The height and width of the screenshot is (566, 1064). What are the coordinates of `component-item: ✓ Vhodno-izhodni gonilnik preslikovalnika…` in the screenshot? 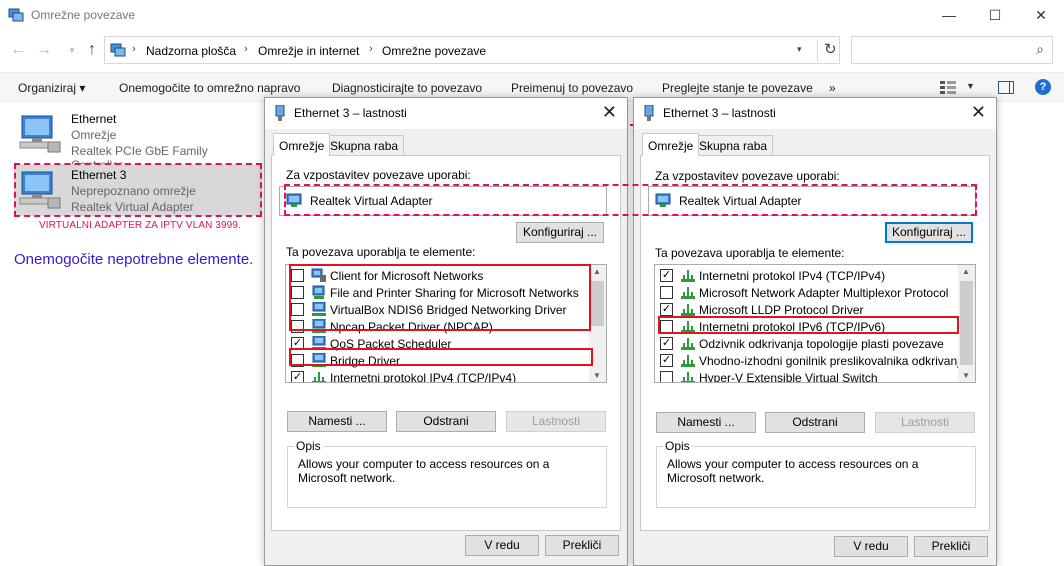 It's located at (815, 360).